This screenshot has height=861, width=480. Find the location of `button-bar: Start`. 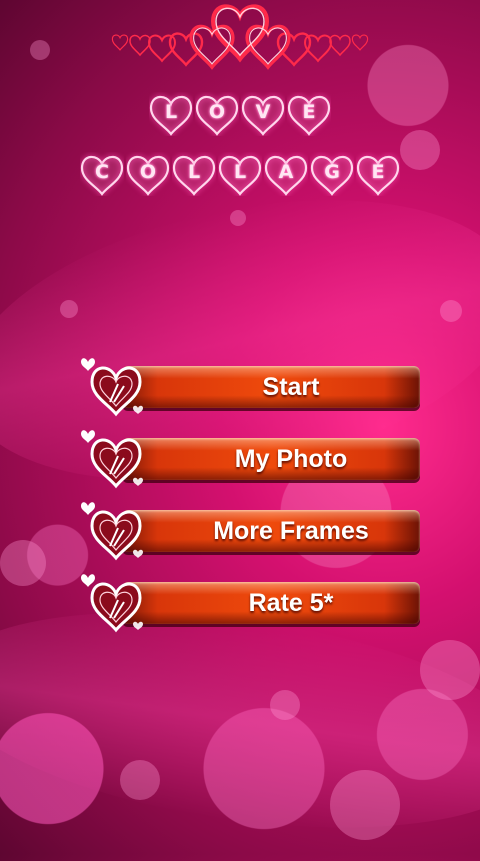

button-bar: Start is located at coordinates (271, 387).